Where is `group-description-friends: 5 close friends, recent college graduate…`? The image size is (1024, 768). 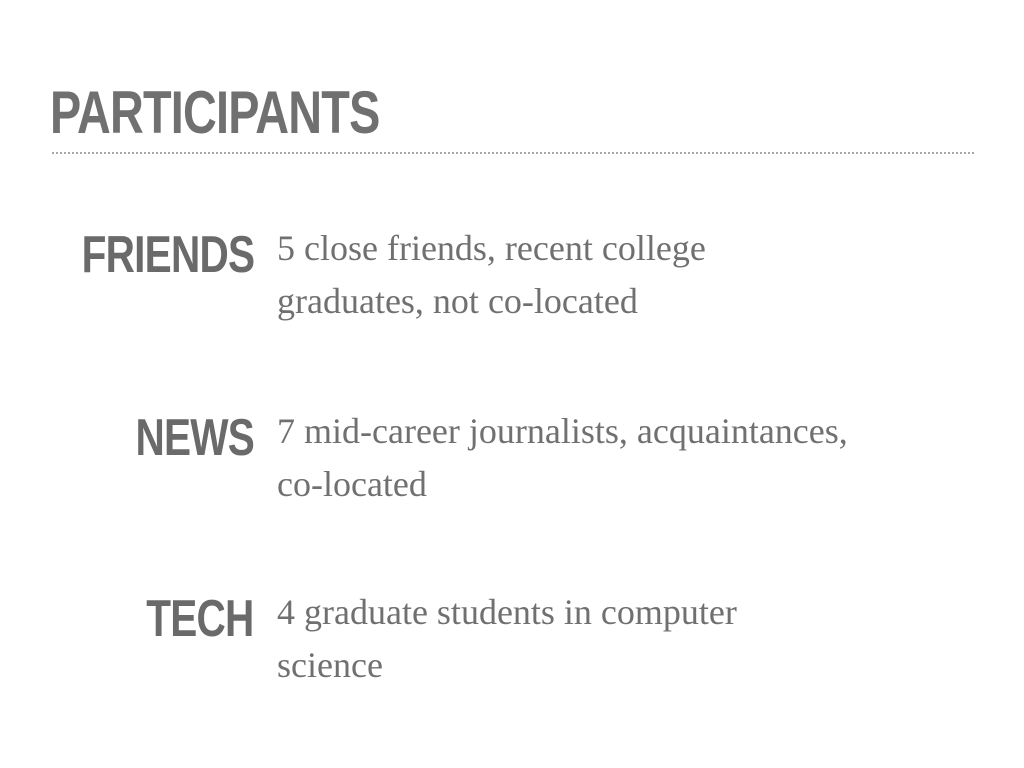 group-description-friends: 5 close friends, recent college graduate… is located at coordinates (627, 275).